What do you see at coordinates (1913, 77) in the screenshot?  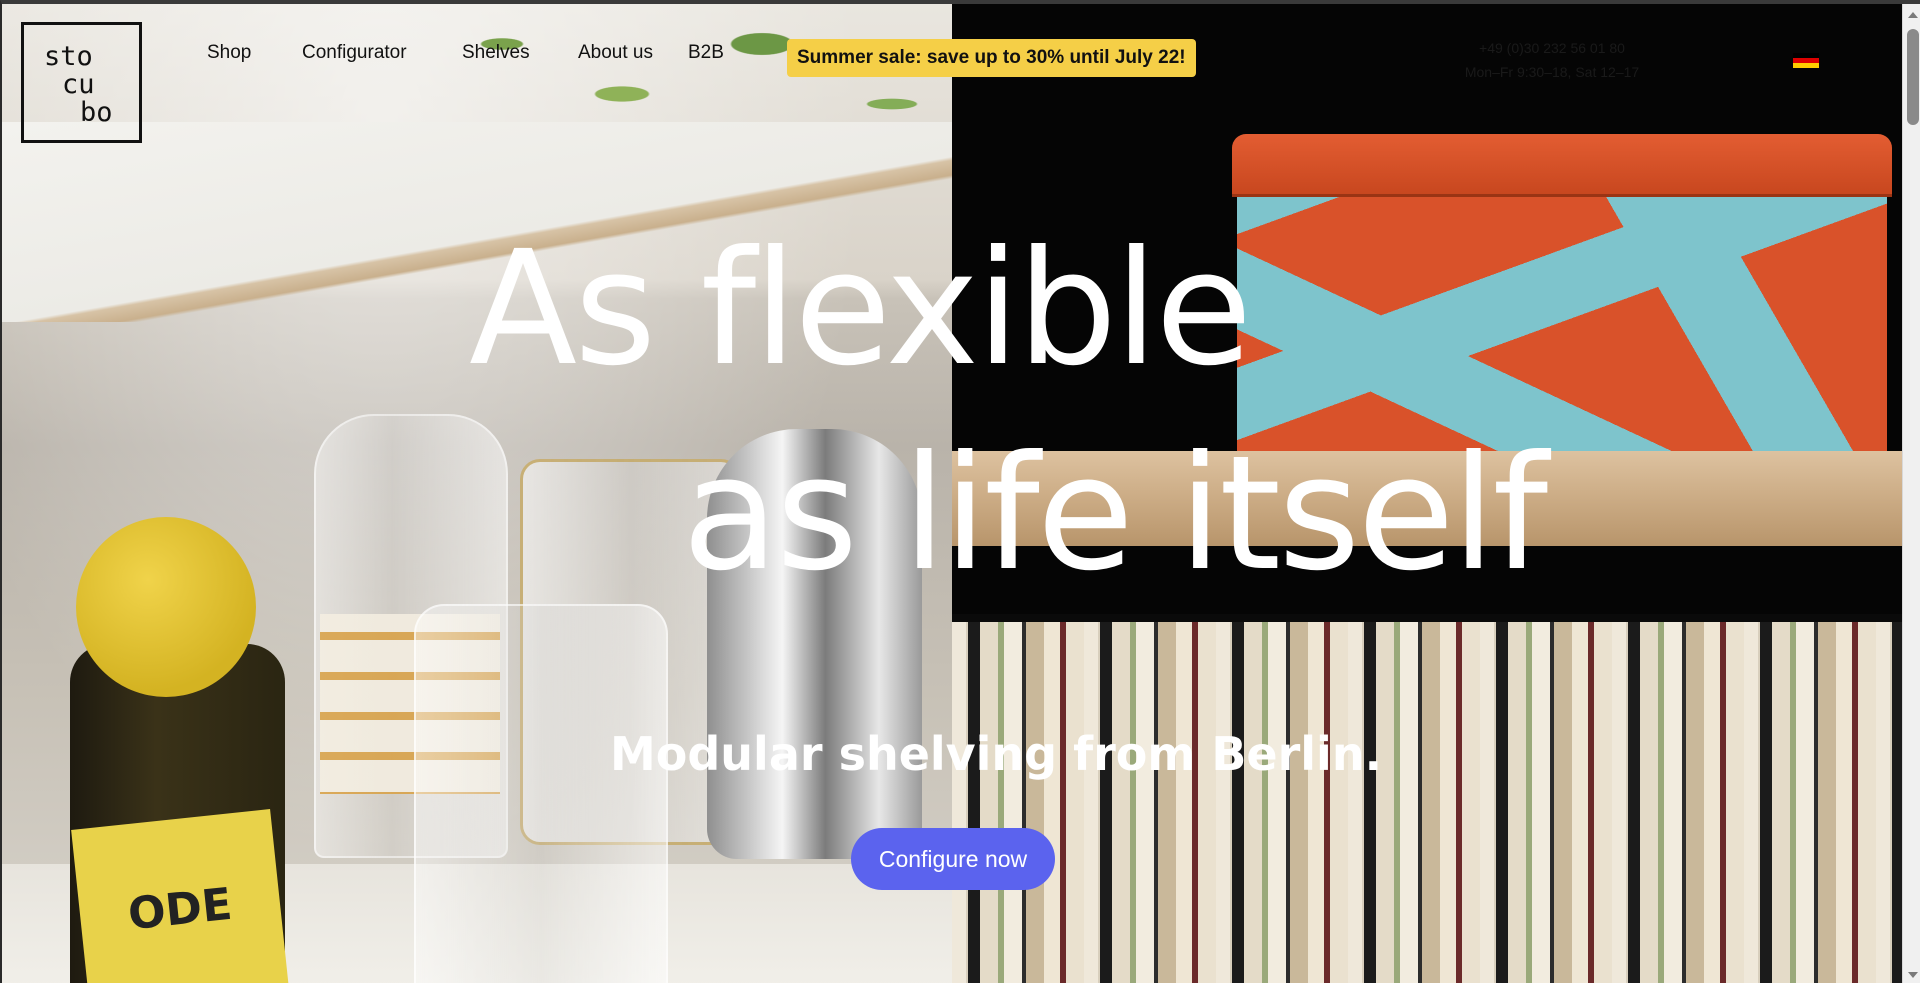 I see `scrollbar-thumb` at bounding box center [1913, 77].